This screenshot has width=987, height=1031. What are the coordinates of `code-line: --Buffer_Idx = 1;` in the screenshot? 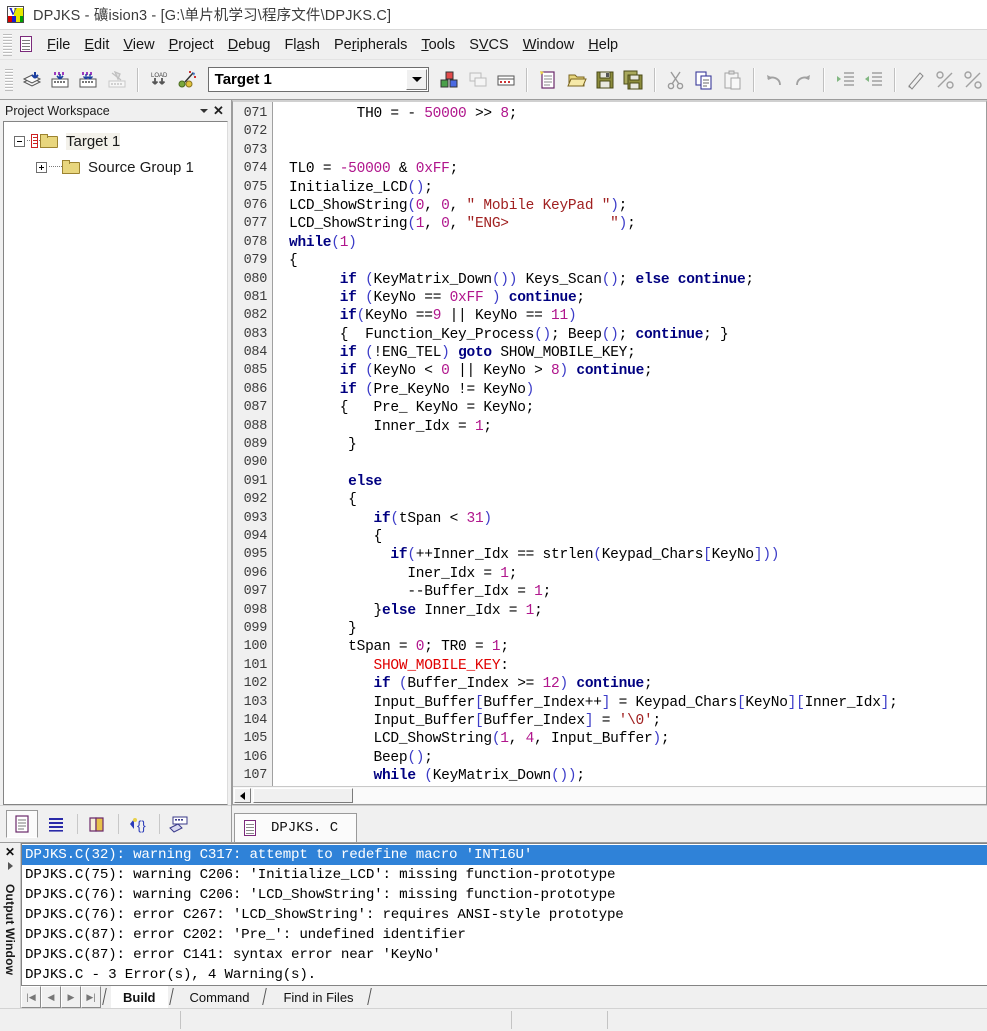 It's located at (637, 592).